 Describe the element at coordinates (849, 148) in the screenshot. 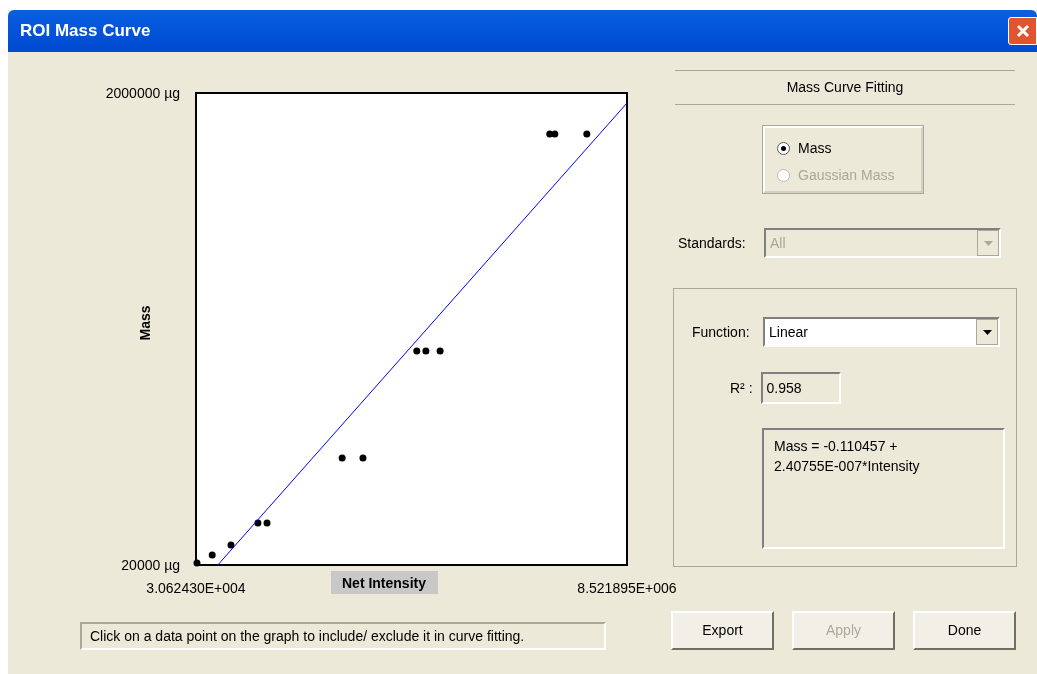

I see `radio-option: Mass` at that location.